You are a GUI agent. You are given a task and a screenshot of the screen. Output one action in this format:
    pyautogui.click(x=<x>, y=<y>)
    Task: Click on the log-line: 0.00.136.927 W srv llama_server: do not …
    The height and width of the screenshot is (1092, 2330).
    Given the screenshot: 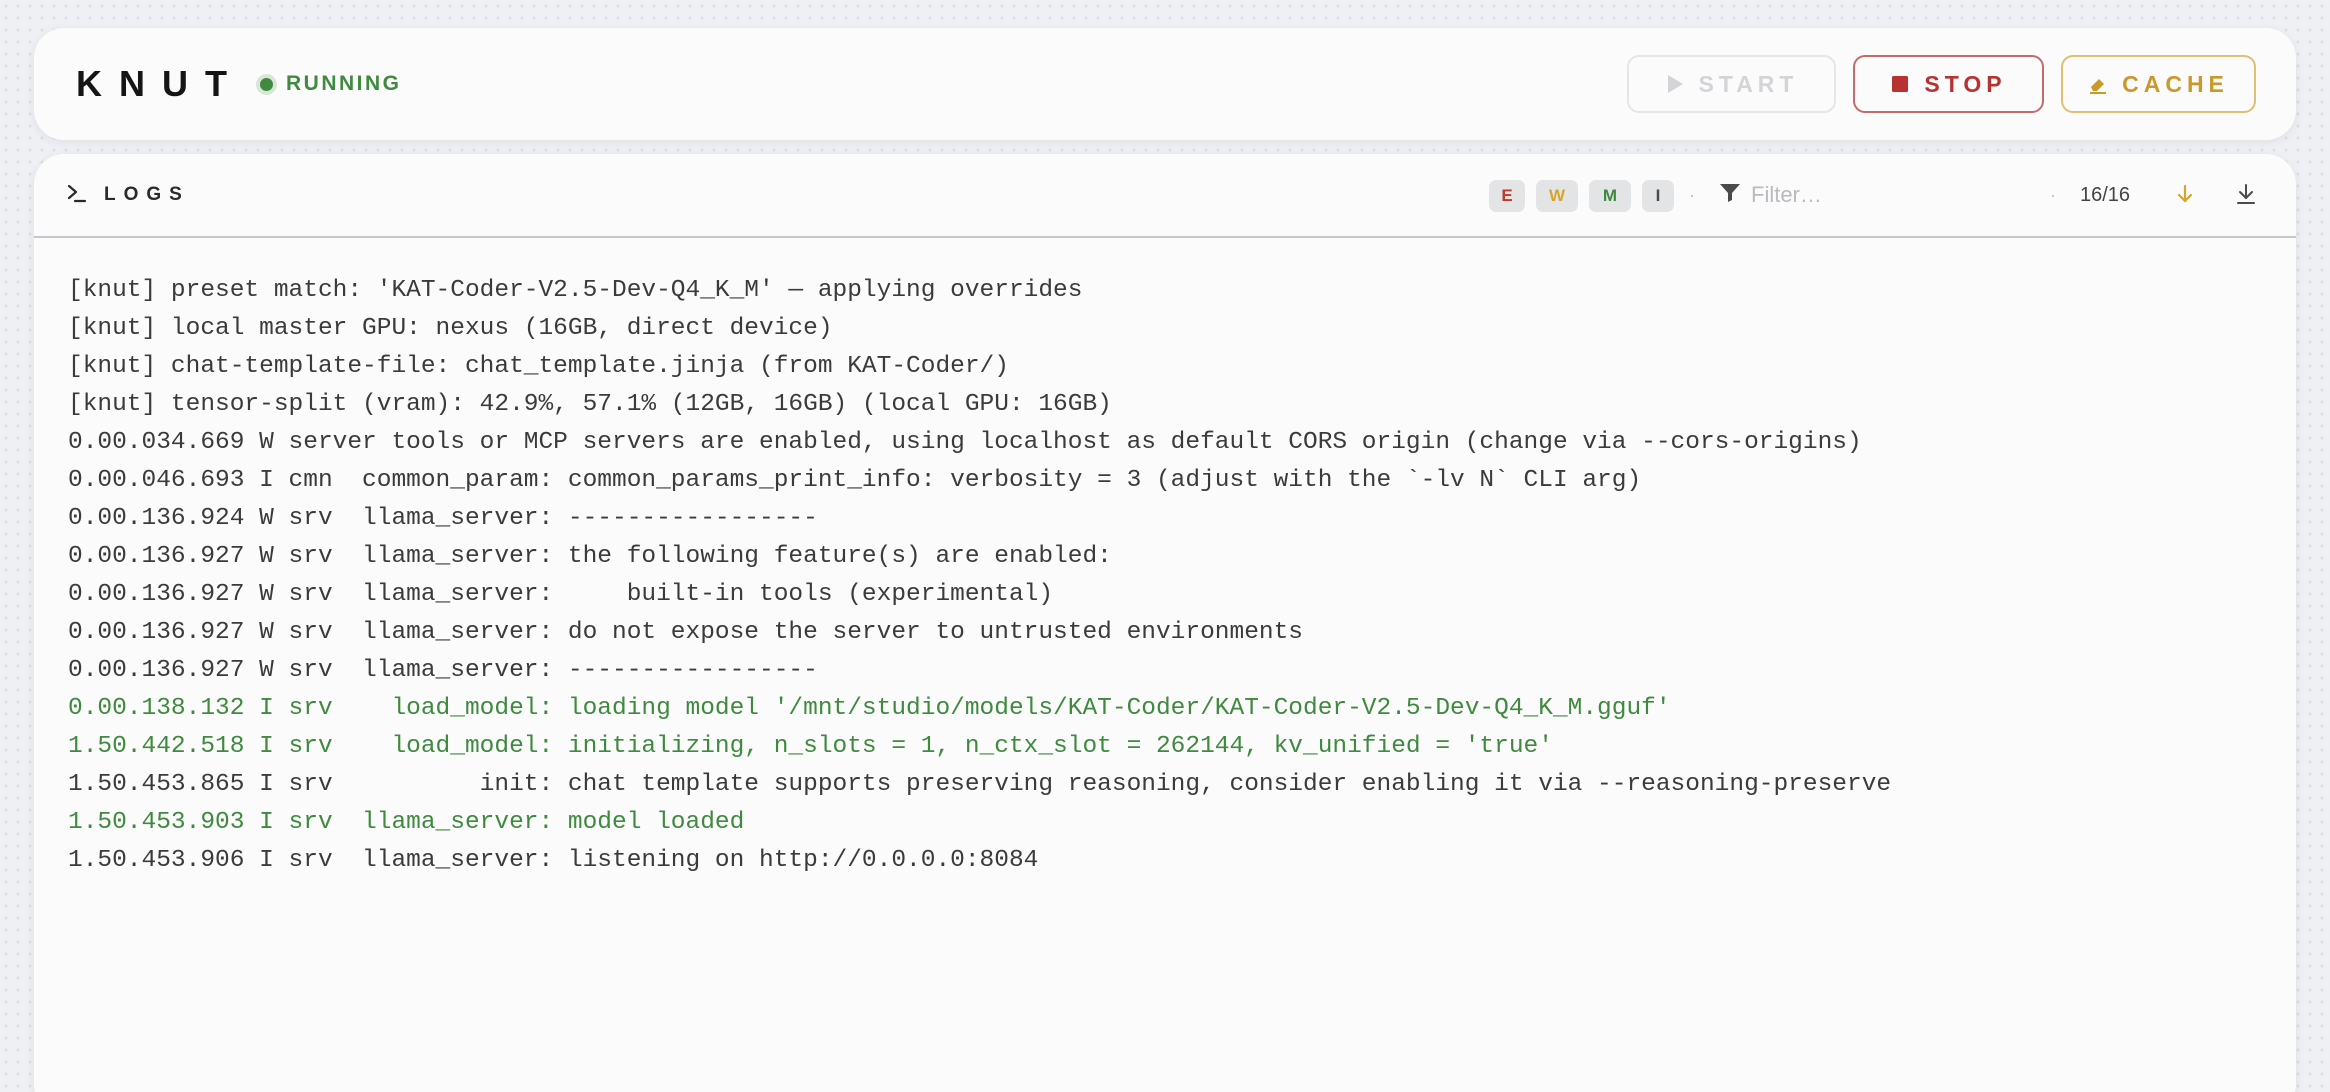 What is the action you would take?
    pyautogui.click(x=686, y=632)
    